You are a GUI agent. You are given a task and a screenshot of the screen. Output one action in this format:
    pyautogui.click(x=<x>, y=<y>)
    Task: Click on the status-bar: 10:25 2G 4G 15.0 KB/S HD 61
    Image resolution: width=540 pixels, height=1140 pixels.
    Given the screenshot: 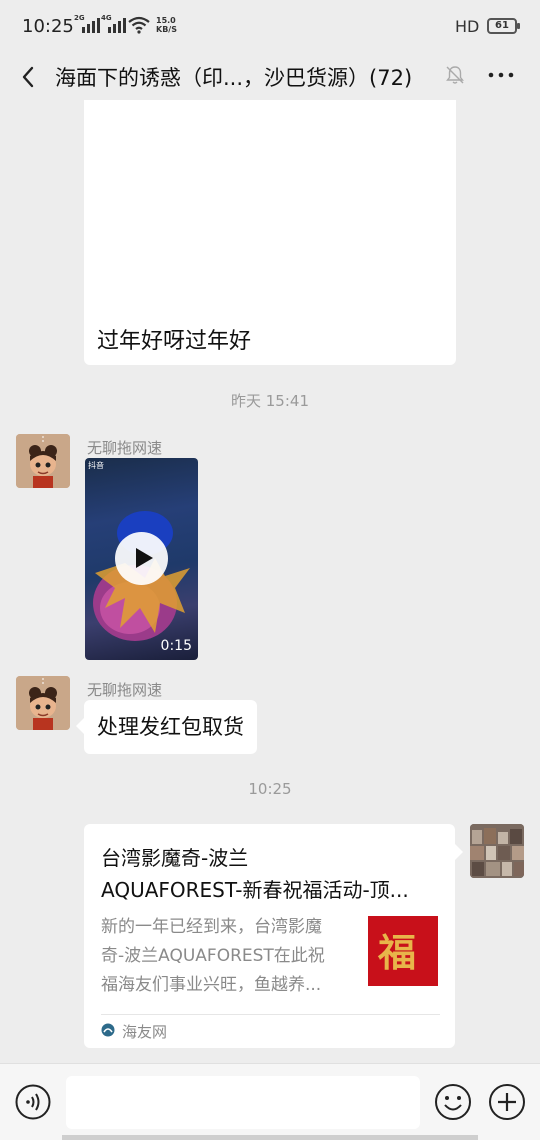 What is the action you would take?
    pyautogui.click(x=270, y=27)
    